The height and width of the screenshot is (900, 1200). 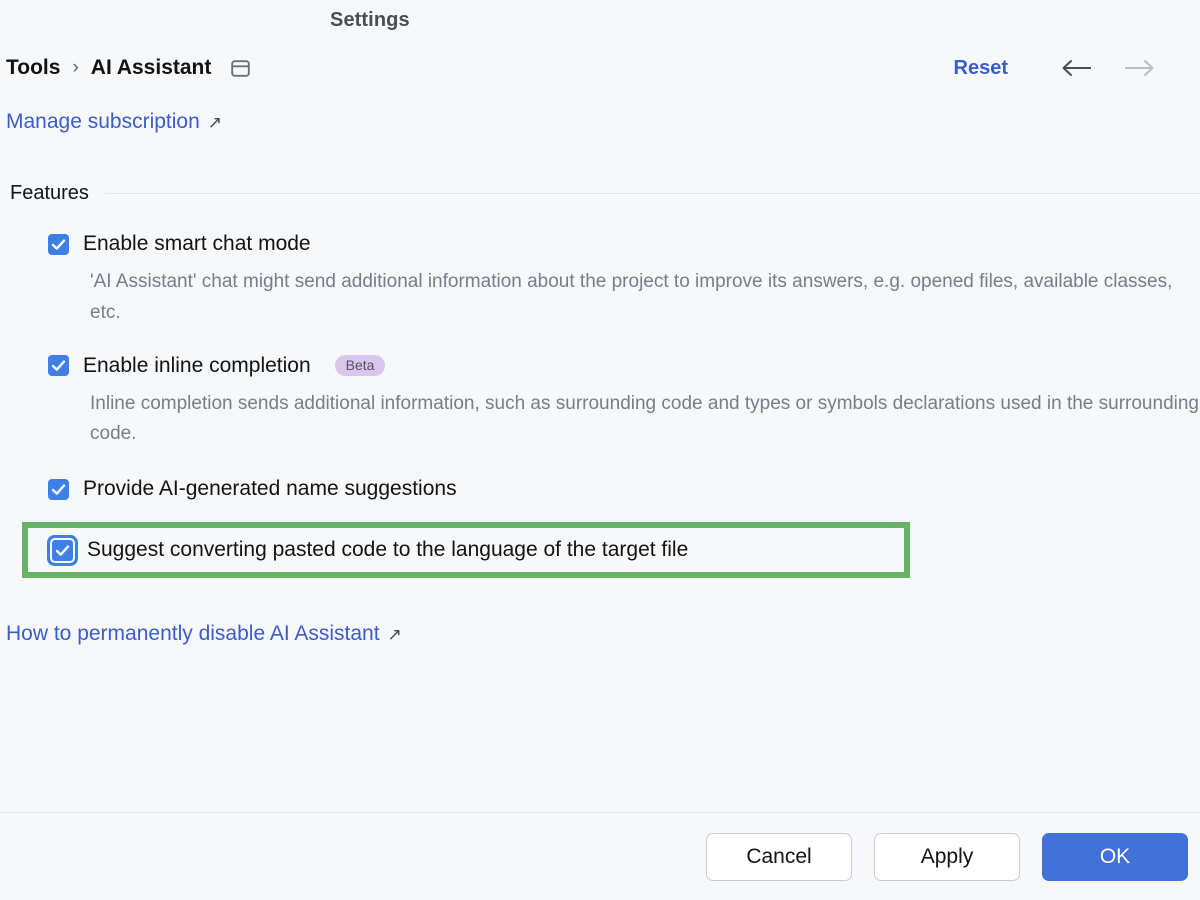 What do you see at coordinates (58, 366) in the screenshot?
I see `checkbox-enable-inline-completion` at bounding box center [58, 366].